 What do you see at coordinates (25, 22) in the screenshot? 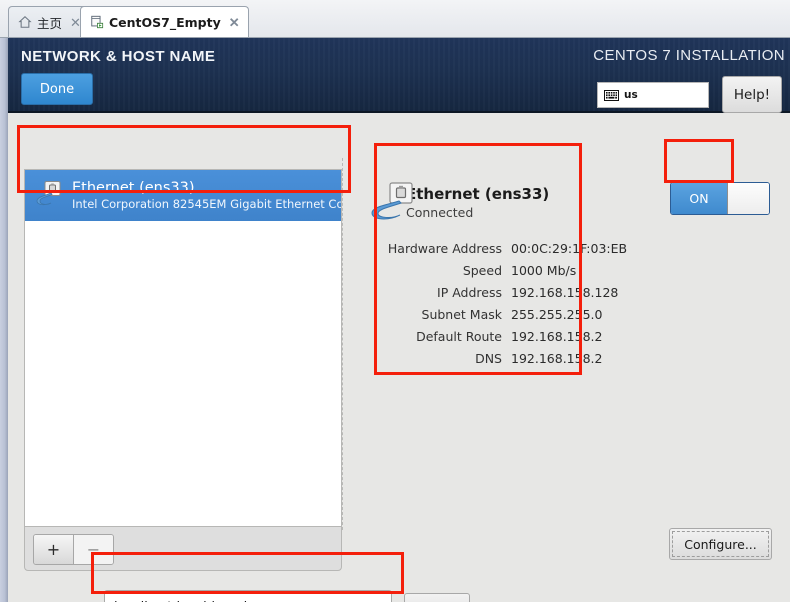
I see `home-icon` at bounding box center [25, 22].